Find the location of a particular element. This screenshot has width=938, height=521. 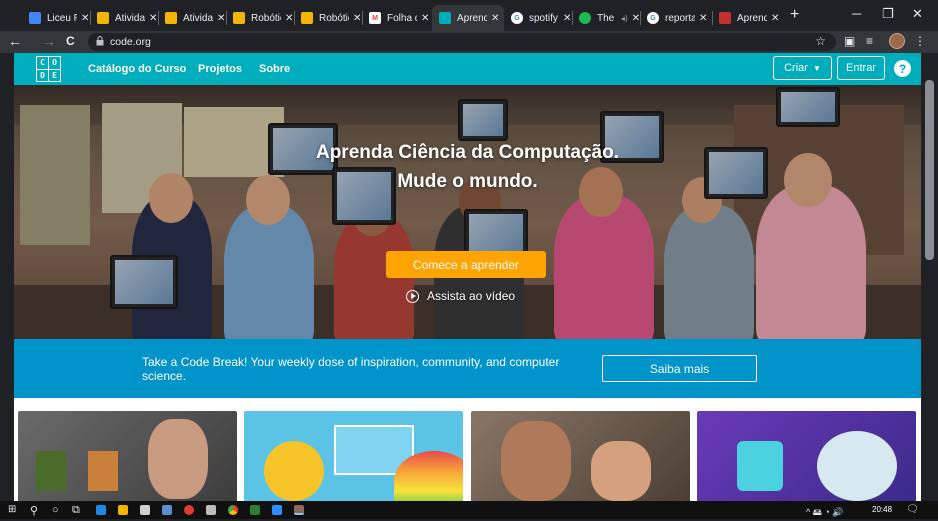

notifications-icon: 🗨 is located at coordinates (912, 509).